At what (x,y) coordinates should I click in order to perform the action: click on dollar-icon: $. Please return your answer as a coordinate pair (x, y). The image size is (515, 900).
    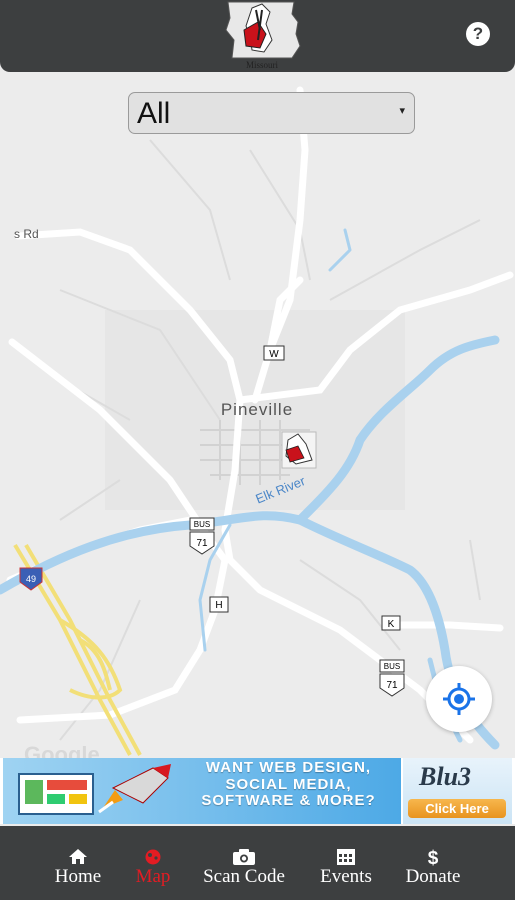
    Looking at the image, I should click on (433, 857).